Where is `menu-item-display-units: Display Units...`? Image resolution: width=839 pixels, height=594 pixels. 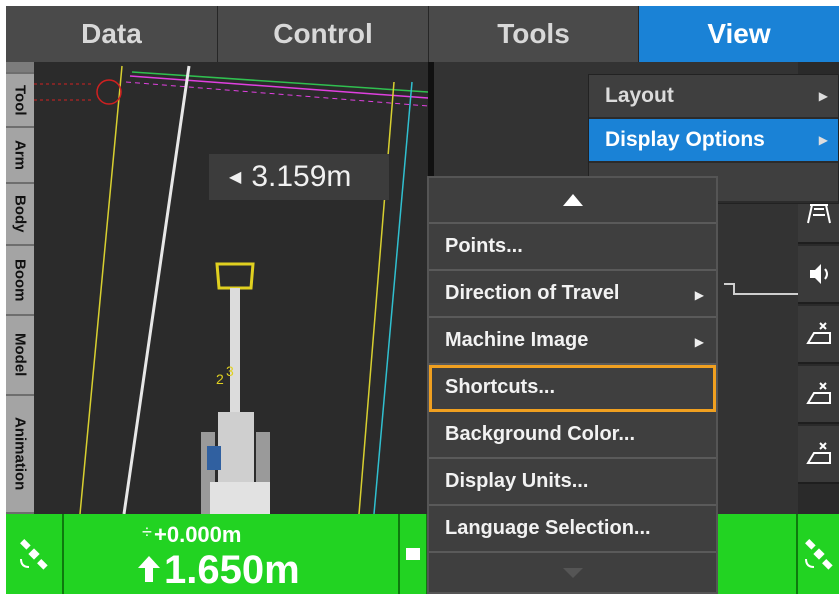
menu-item-display-units: Display Units... is located at coordinates (572, 482).